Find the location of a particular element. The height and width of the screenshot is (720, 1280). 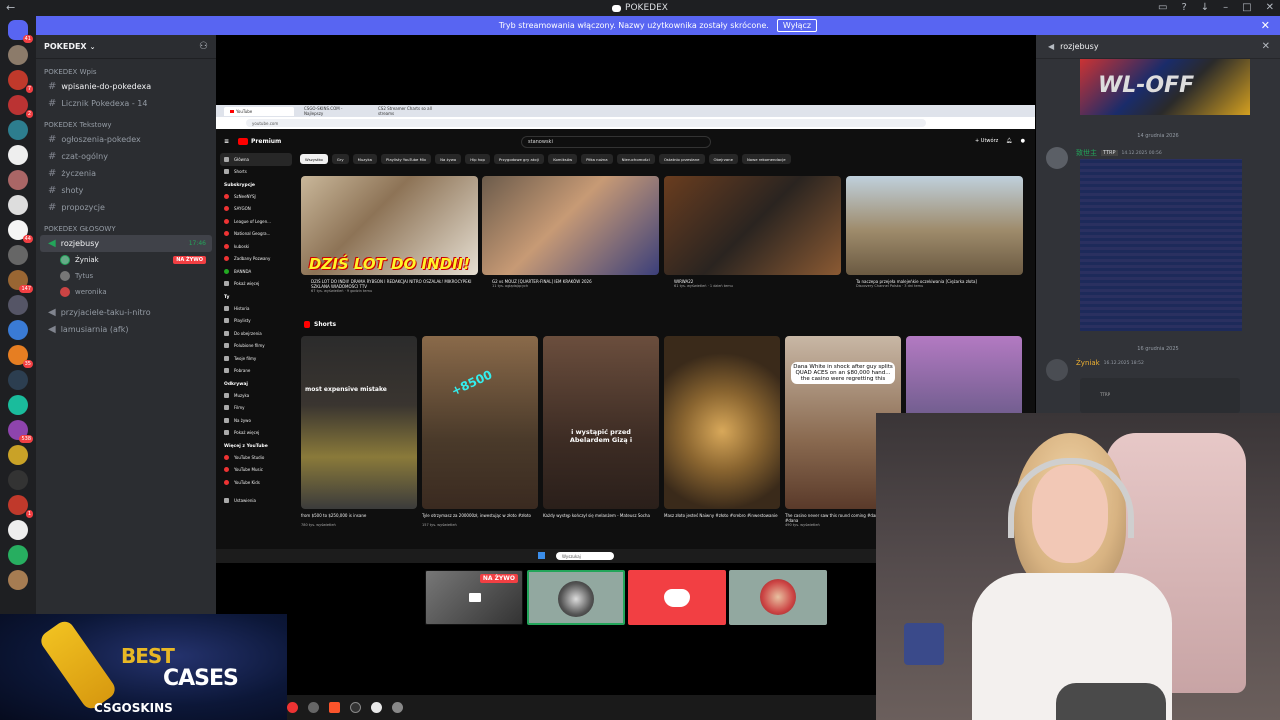

chip: Komiksów is located at coordinates (563, 159).